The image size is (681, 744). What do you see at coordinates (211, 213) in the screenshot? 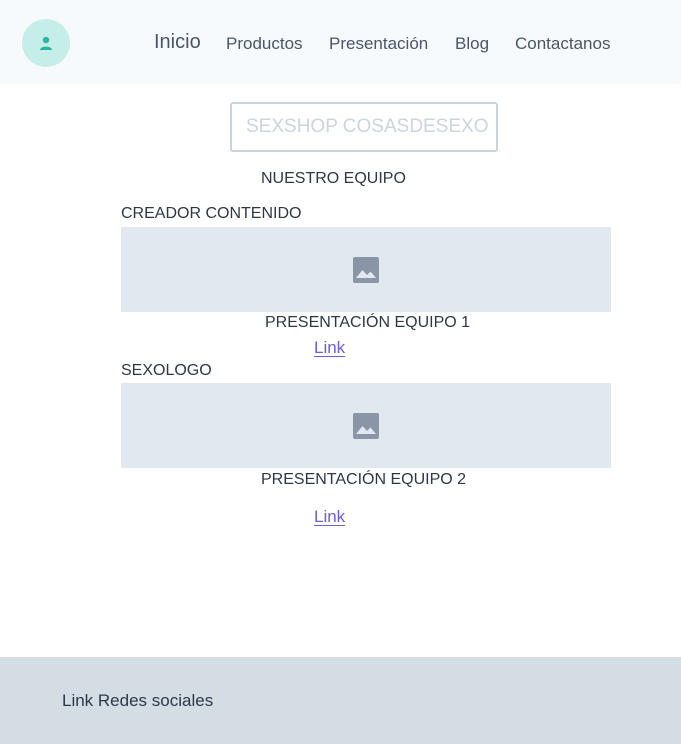
I see `member-role: CREADOR CONTENIDO` at bounding box center [211, 213].